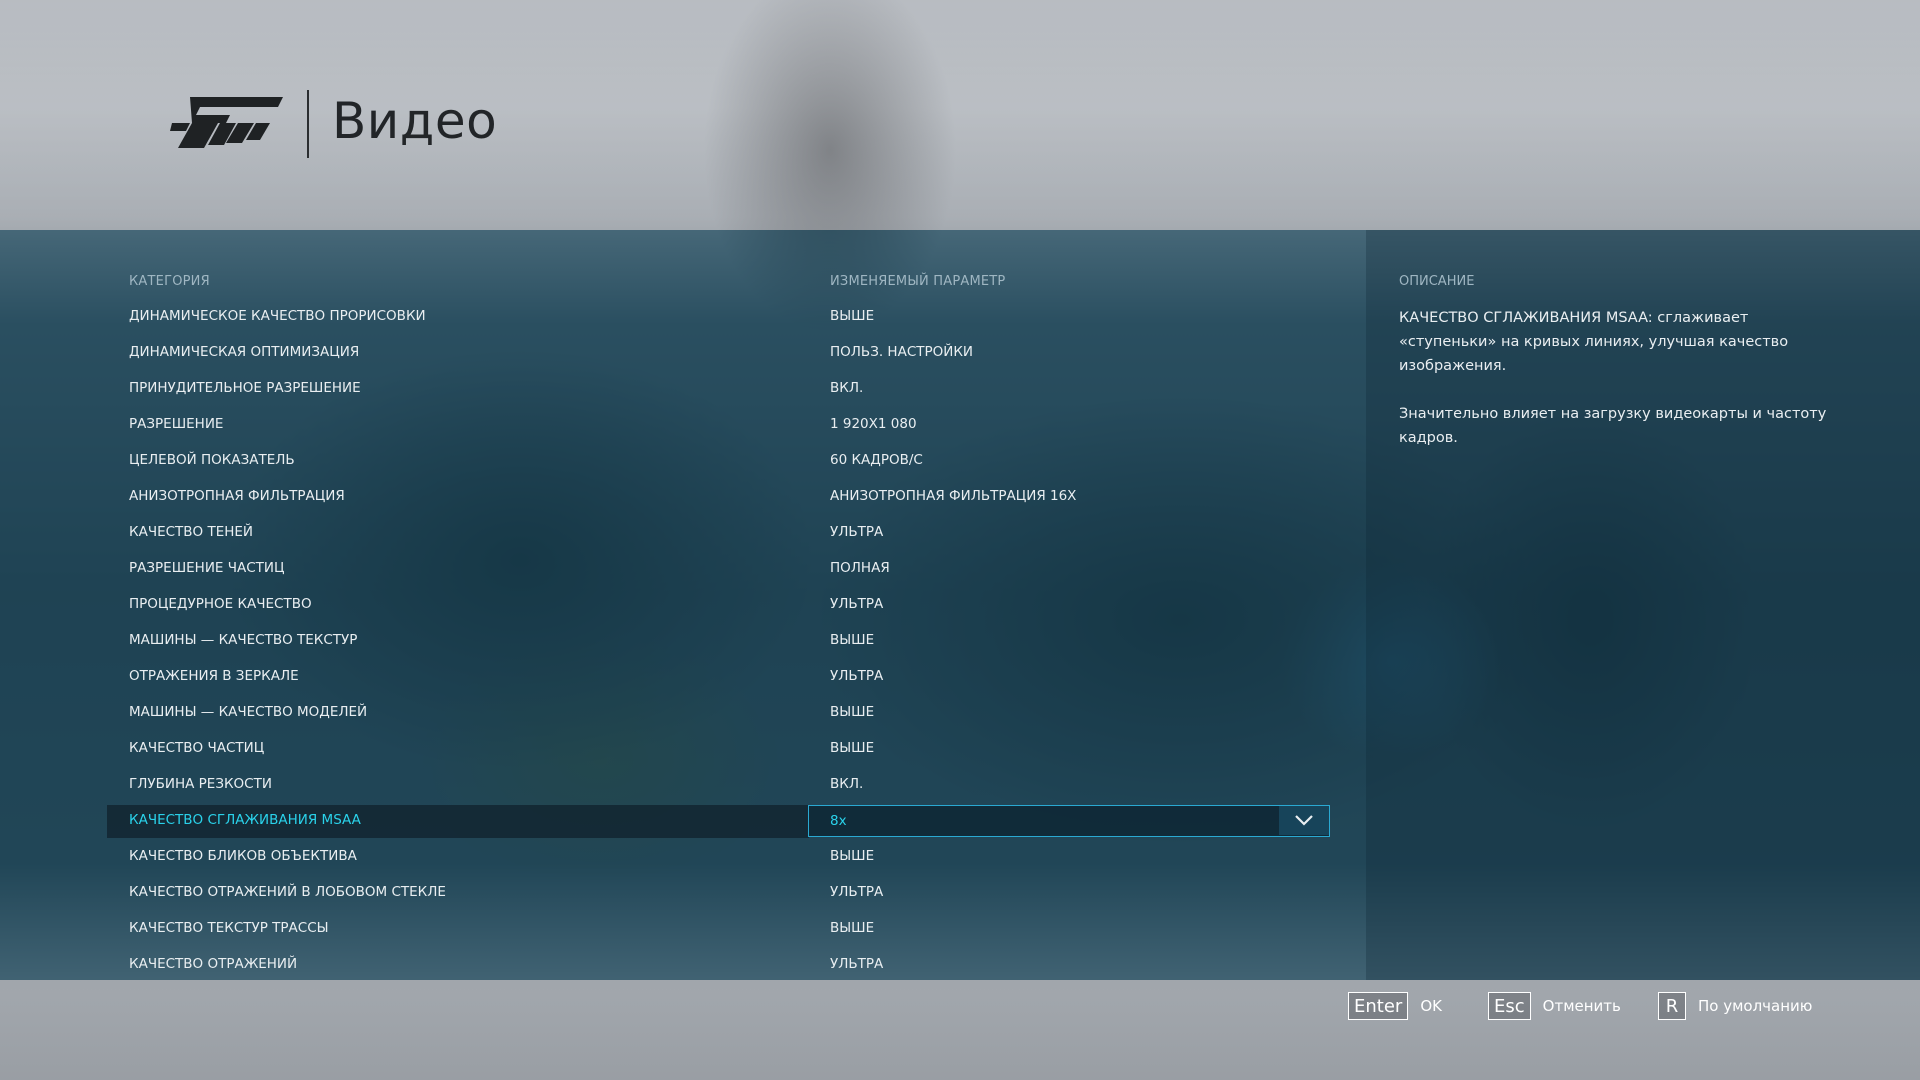  Describe the element at coordinates (248, 712) in the screenshot. I see `setting-category-label: МАШИНЫ — КАЧЕСТВО МОДЕЛЕЙ` at that location.